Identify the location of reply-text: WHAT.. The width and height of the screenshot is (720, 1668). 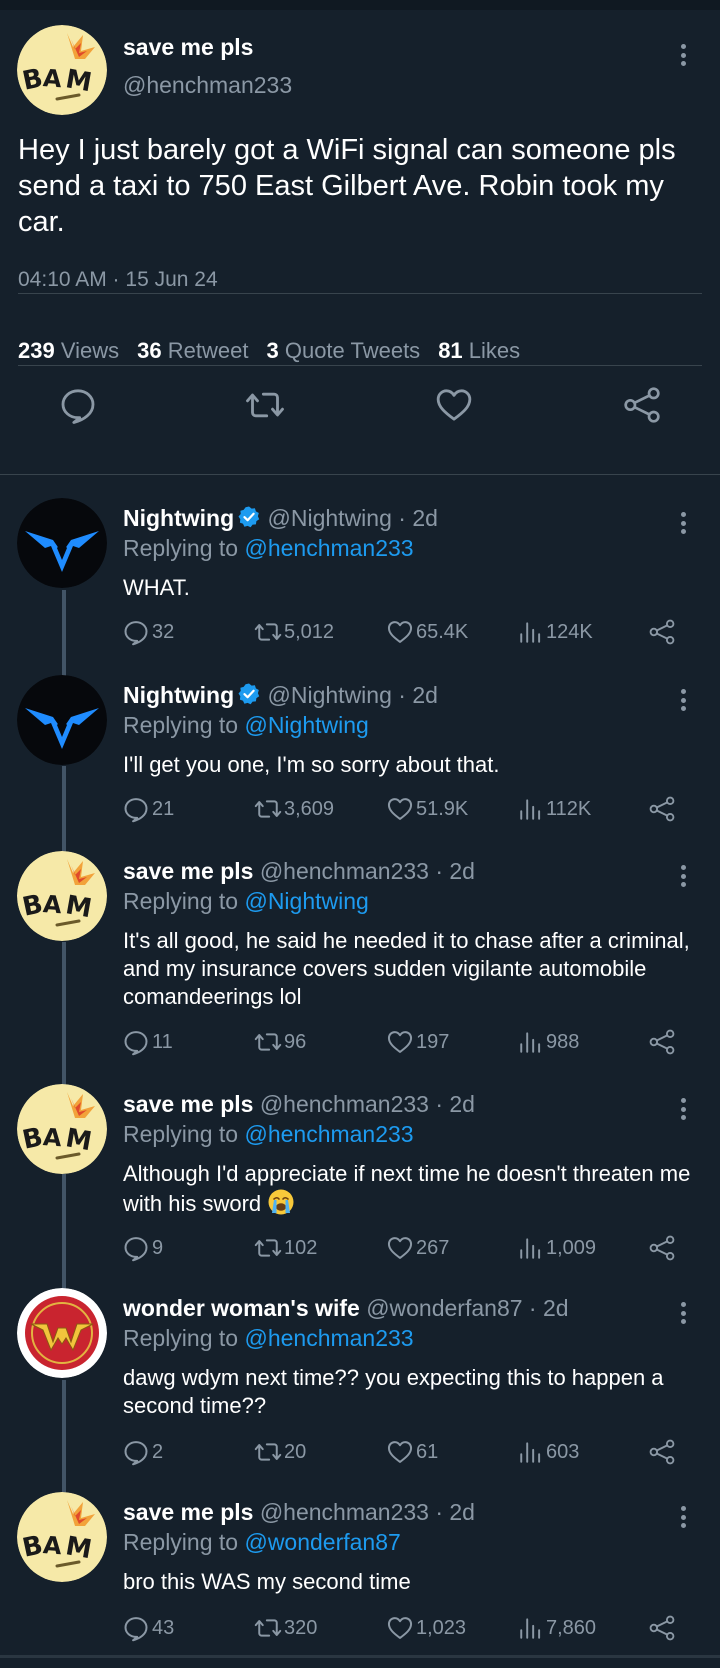
(156, 587).